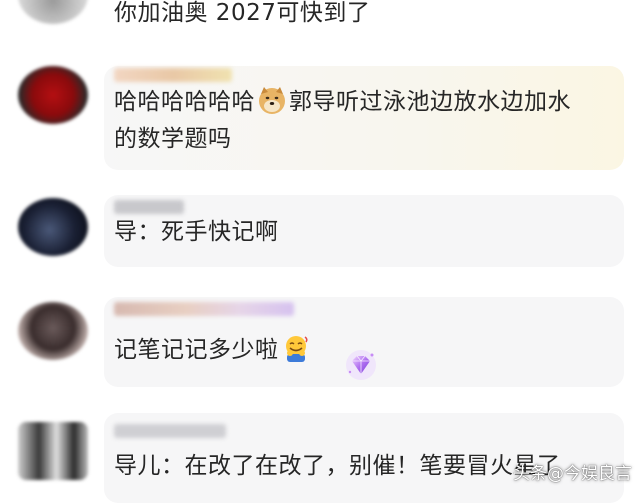  What do you see at coordinates (361, 365) in the screenshot?
I see `gem-badge-icon` at bounding box center [361, 365].